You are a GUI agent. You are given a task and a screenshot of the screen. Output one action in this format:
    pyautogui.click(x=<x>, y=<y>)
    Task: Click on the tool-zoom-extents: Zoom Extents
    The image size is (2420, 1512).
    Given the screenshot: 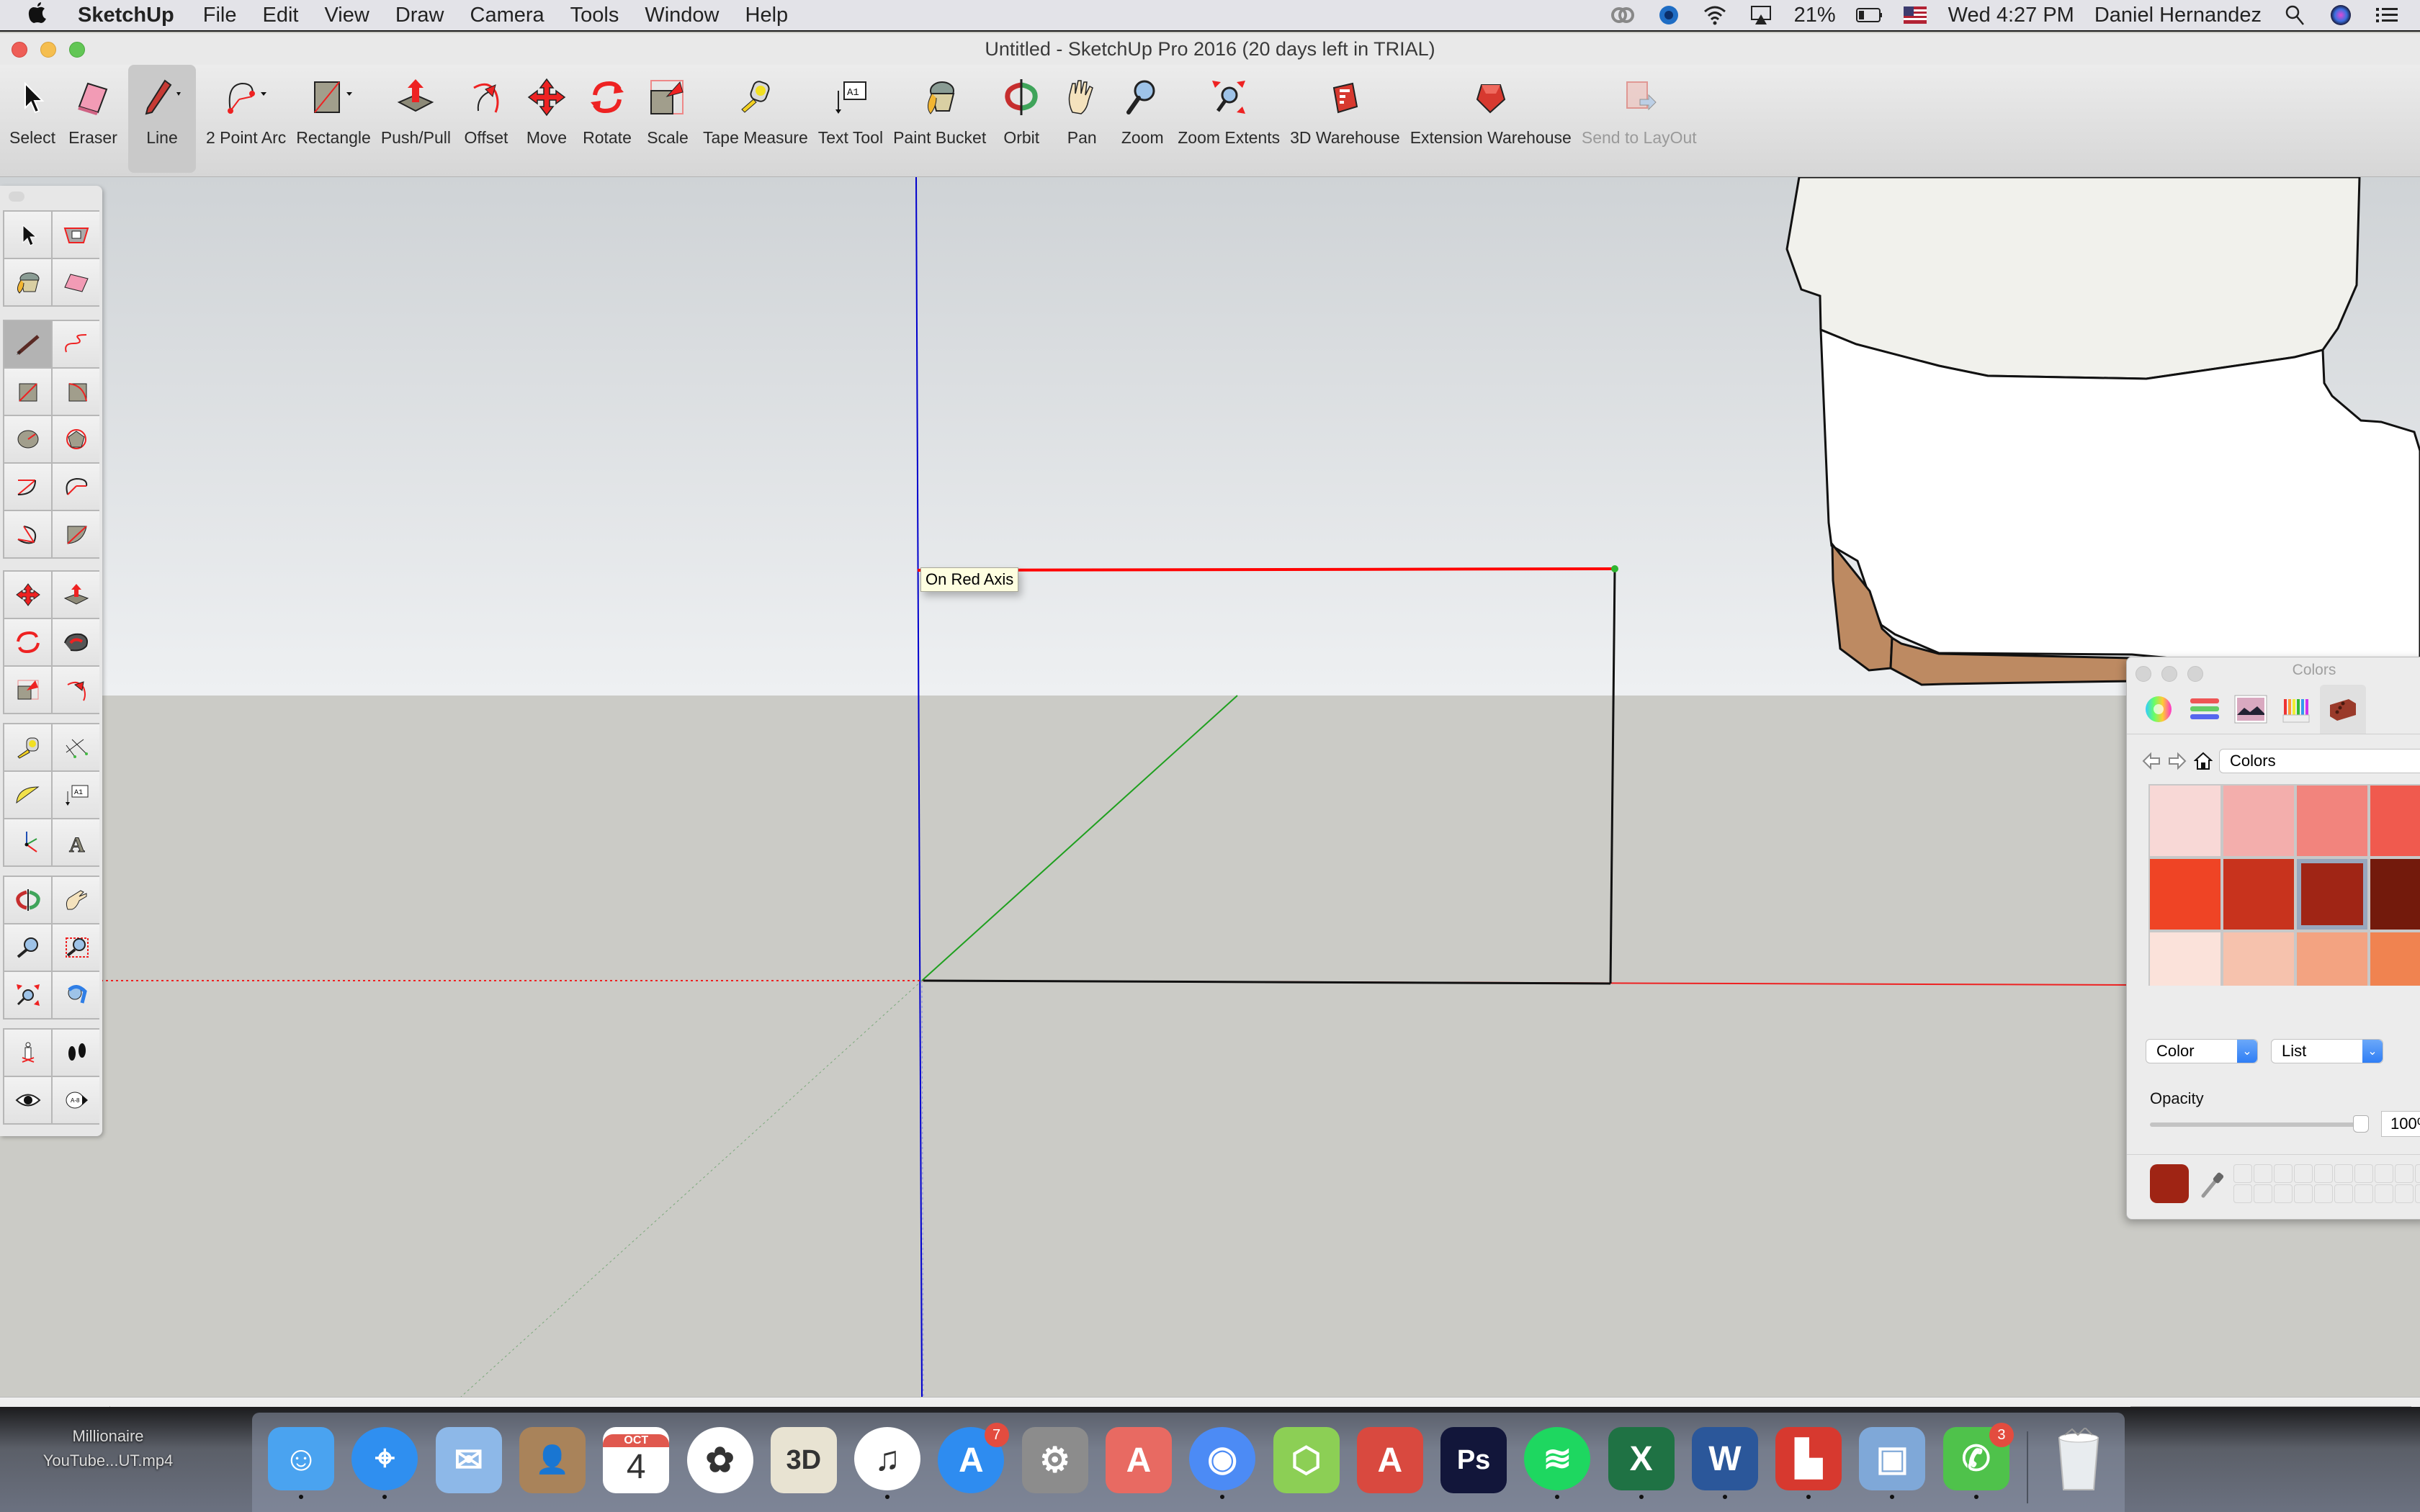 What is the action you would take?
    pyautogui.click(x=1229, y=119)
    